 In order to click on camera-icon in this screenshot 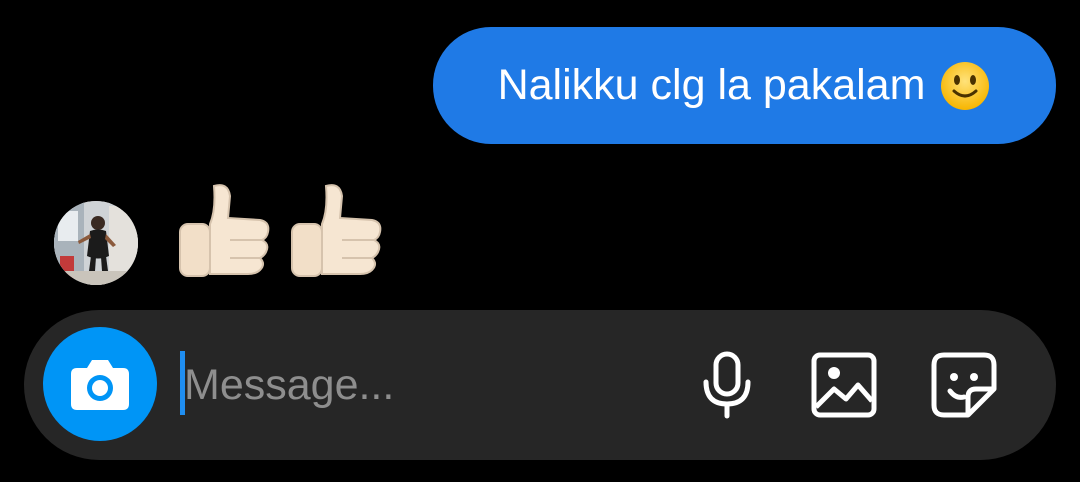, I will do `click(100, 385)`.